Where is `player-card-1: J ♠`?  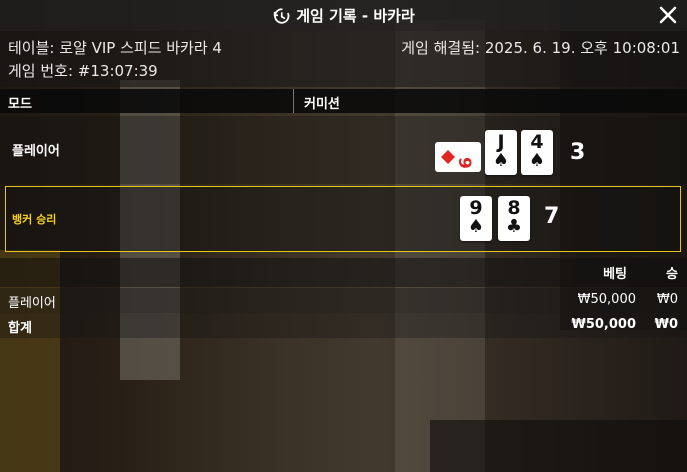
player-card-1: J ♠ is located at coordinates (501, 152).